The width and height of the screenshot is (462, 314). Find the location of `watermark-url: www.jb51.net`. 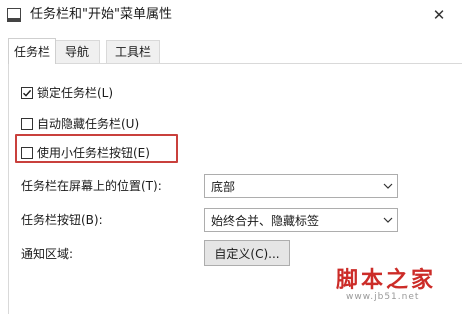

watermark-url: www.jb51.net is located at coordinates (383, 297).